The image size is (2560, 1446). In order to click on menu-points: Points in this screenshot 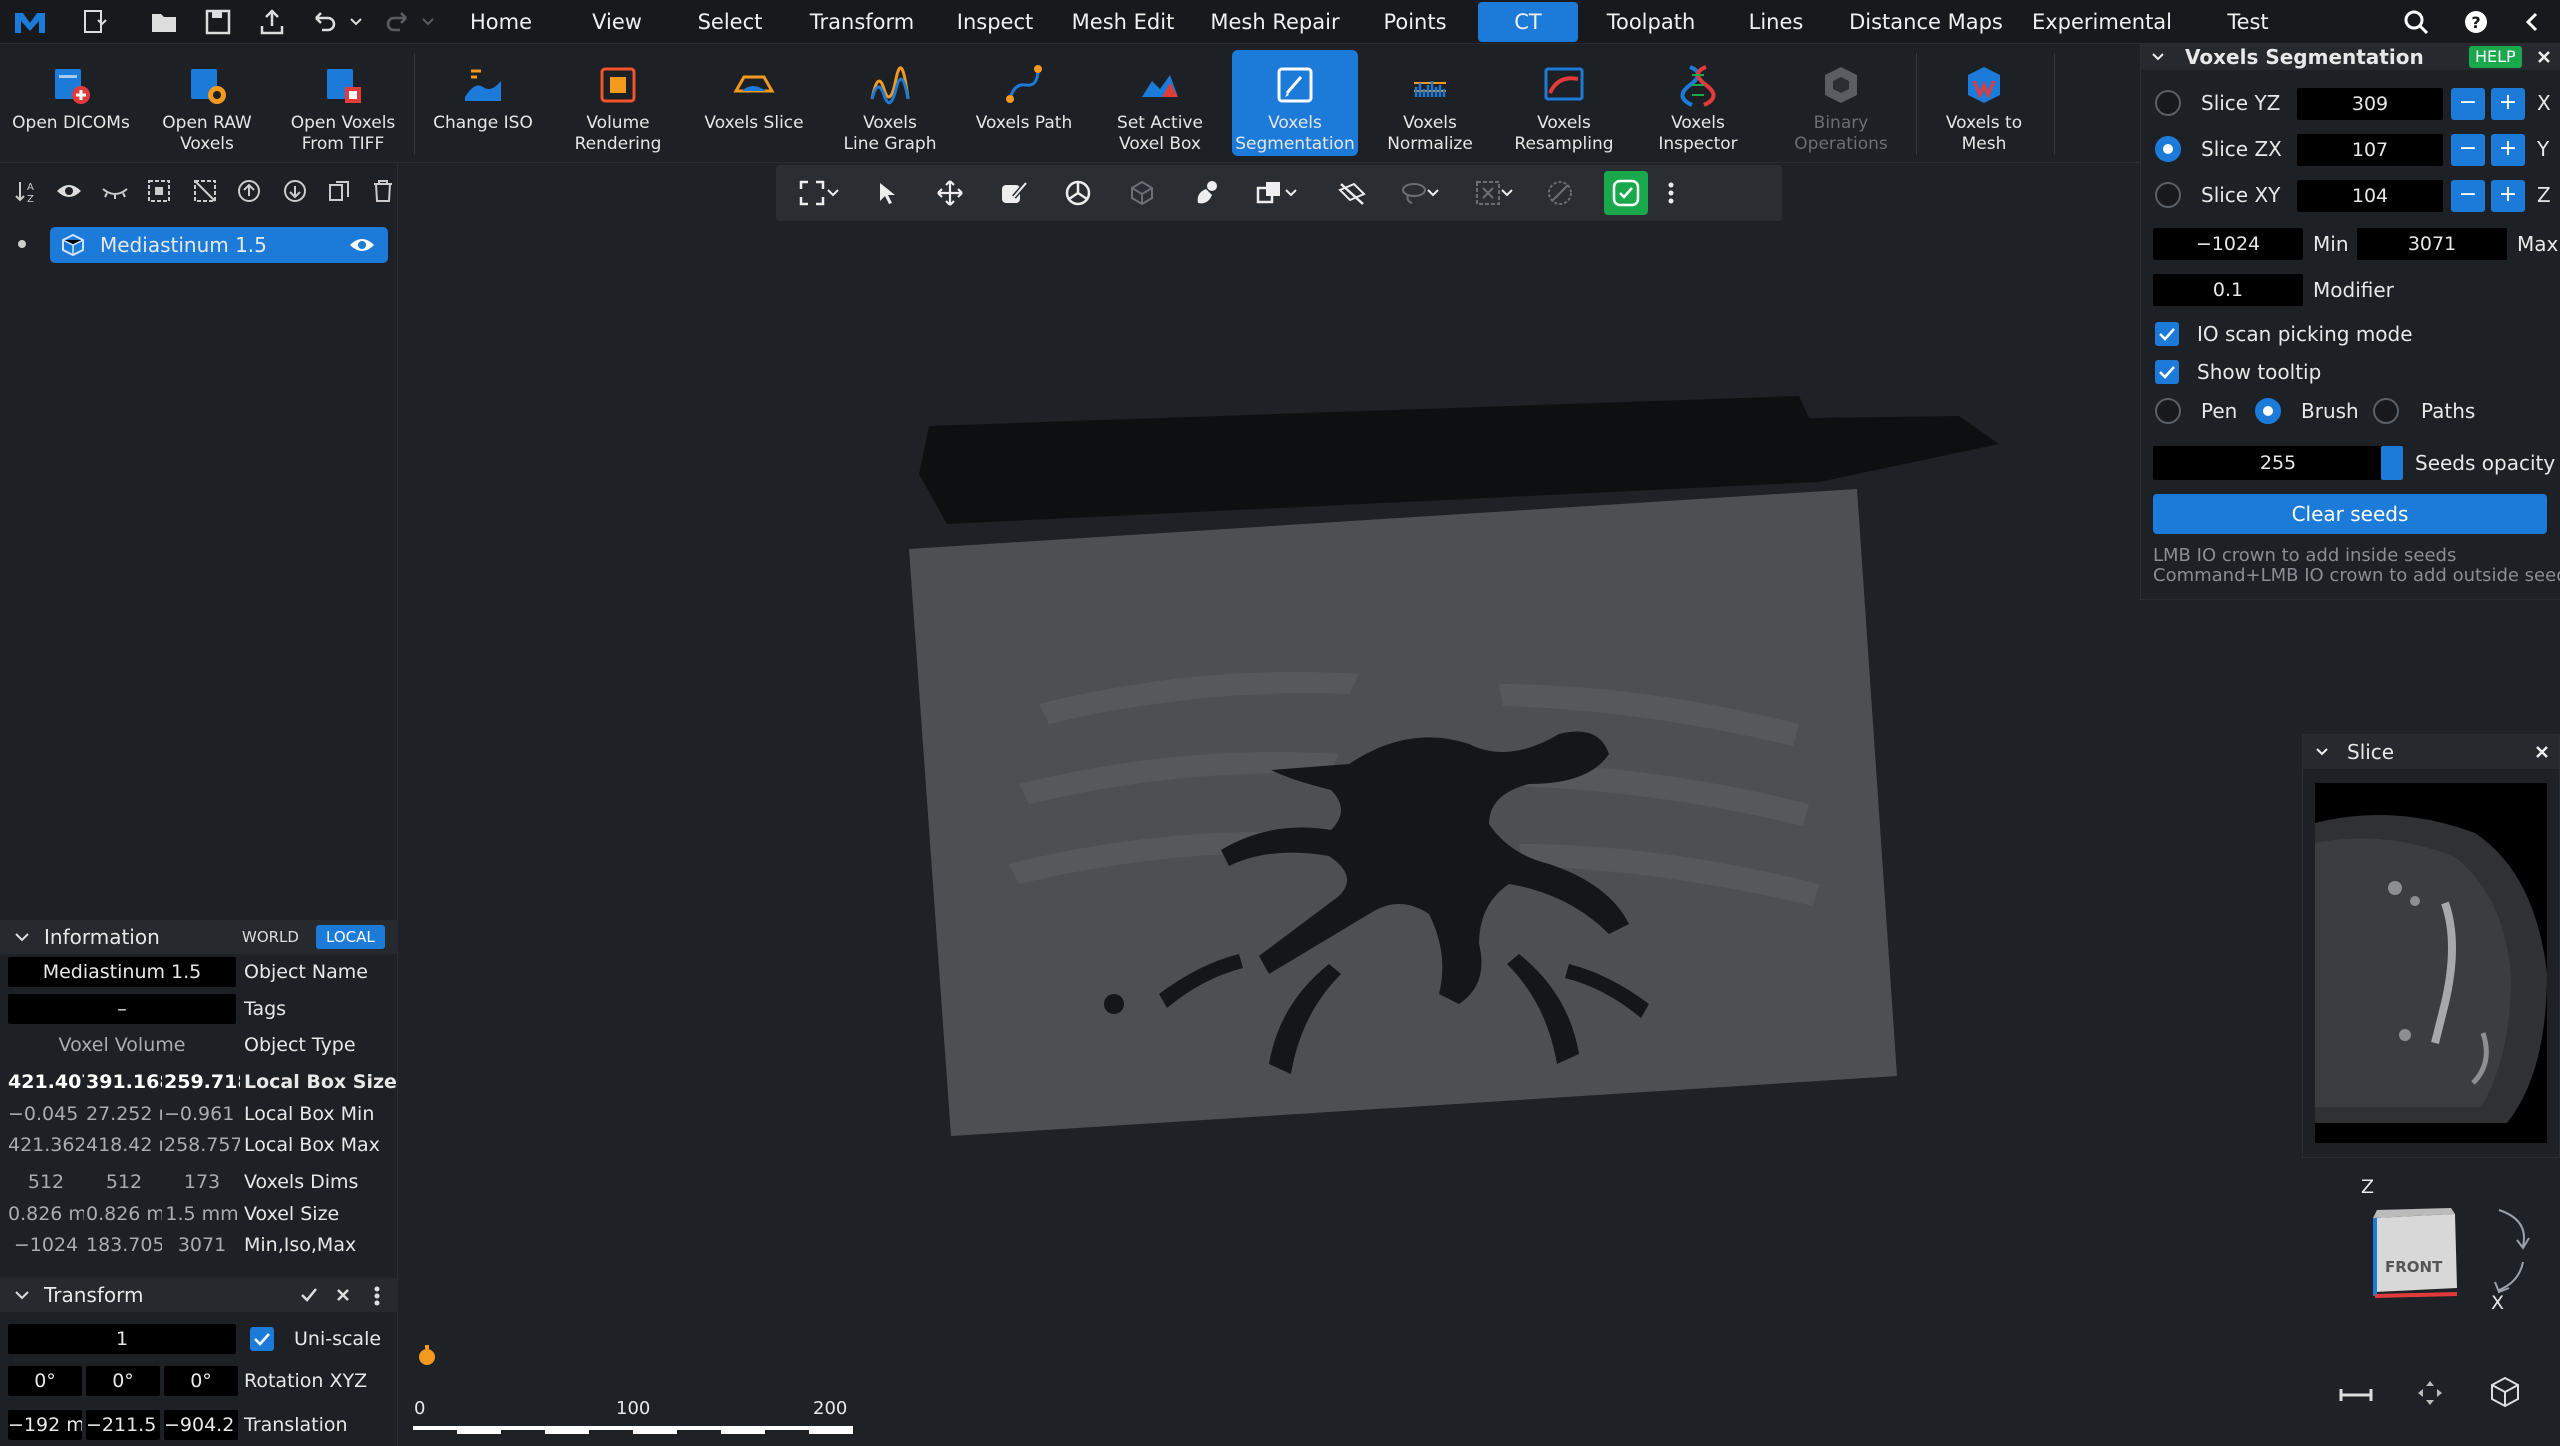, I will do `click(1415, 22)`.